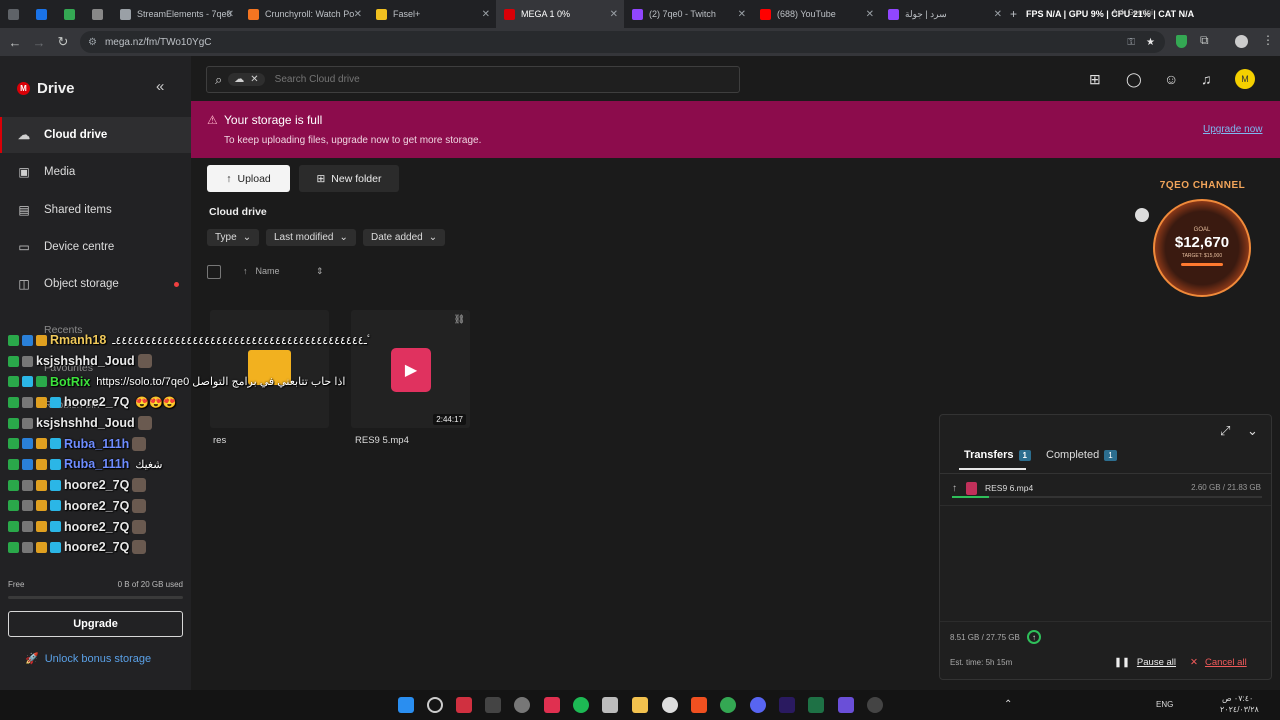  What do you see at coordinates (15, 42) in the screenshot?
I see `back-icon: ←` at bounding box center [15, 42].